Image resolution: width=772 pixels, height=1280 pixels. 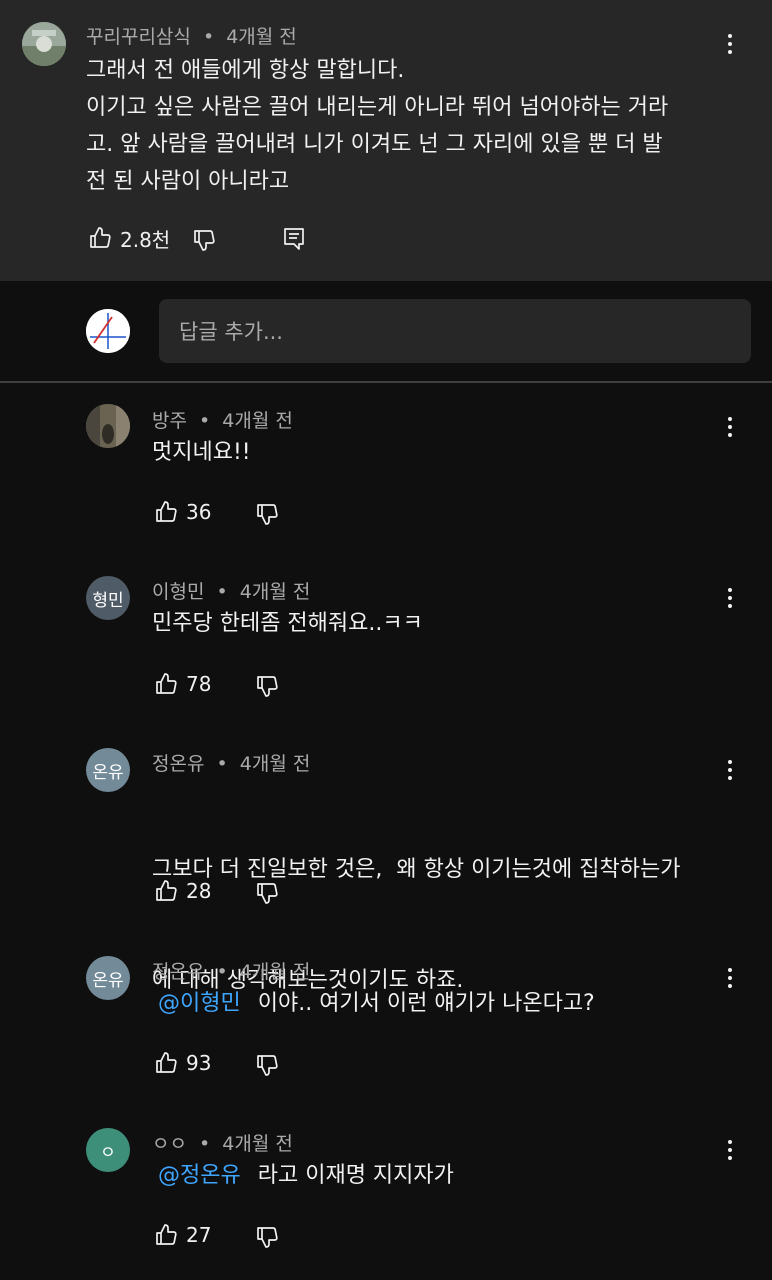 I want to click on author-name: 이형민, so click(x=178, y=592).